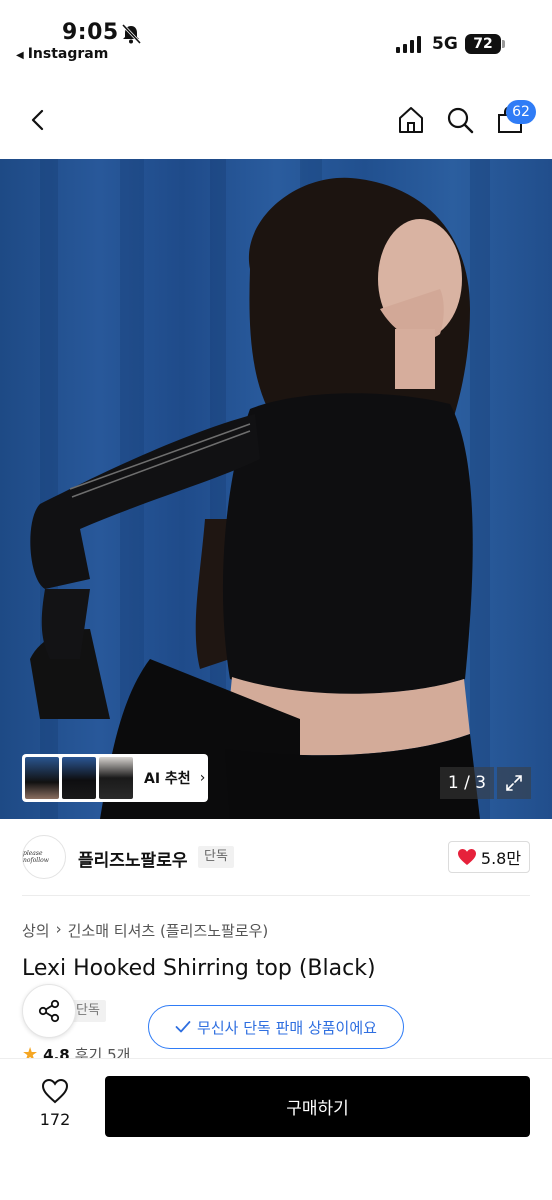 This screenshot has height=1200, width=552. Describe the element at coordinates (276, 35) in the screenshot. I see `status-bar: 9:05 ◀ Instagram 5G 72` at that location.